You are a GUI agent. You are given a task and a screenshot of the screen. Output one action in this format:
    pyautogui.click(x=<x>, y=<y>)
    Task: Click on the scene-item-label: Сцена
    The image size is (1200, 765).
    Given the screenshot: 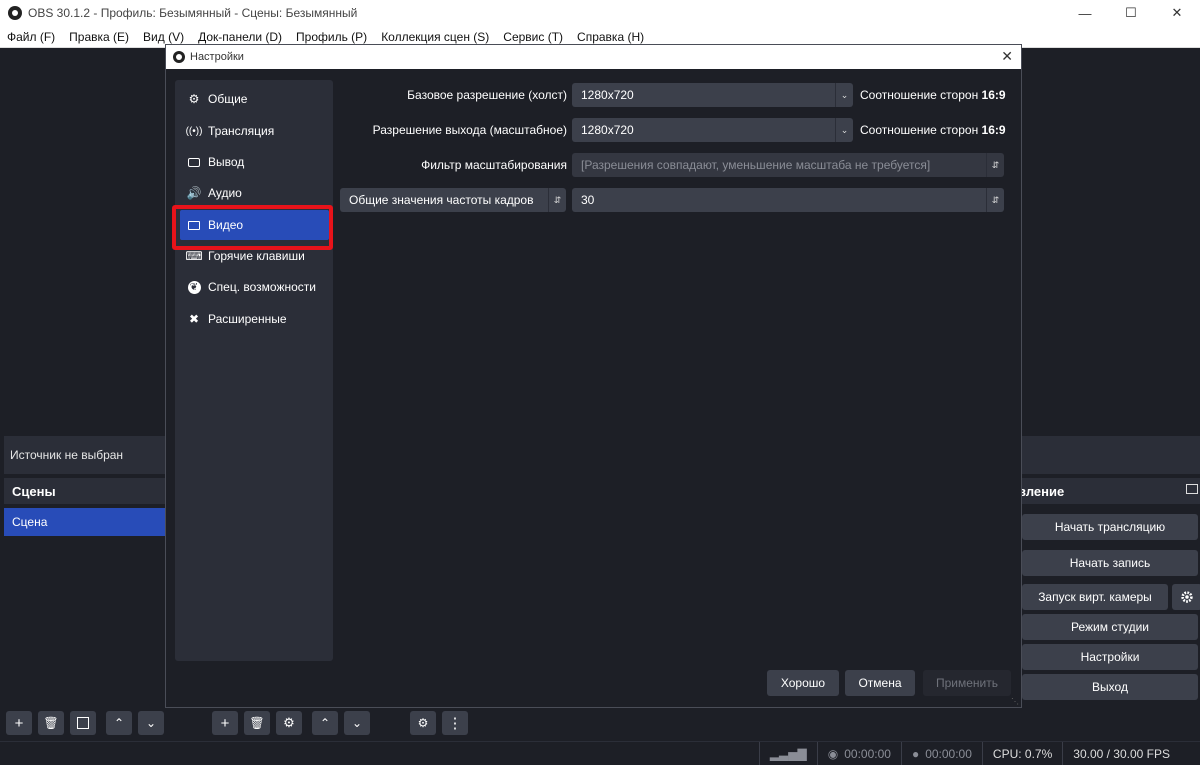 What is the action you would take?
    pyautogui.click(x=30, y=522)
    